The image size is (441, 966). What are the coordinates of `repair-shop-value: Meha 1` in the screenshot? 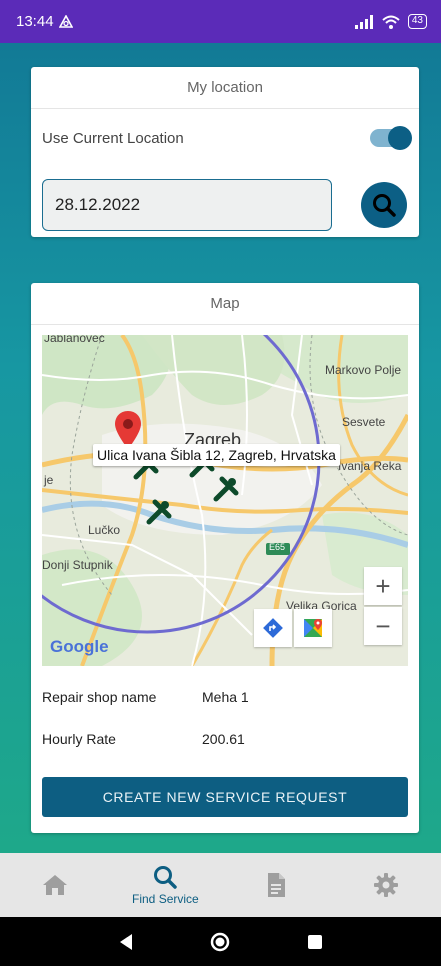 It's located at (225, 697).